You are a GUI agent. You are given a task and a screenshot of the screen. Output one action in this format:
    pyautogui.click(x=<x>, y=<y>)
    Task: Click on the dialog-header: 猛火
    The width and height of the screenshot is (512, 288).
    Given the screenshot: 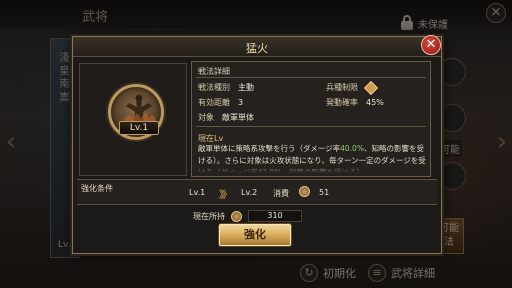 What is the action you would take?
    pyautogui.click(x=257, y=47)
    